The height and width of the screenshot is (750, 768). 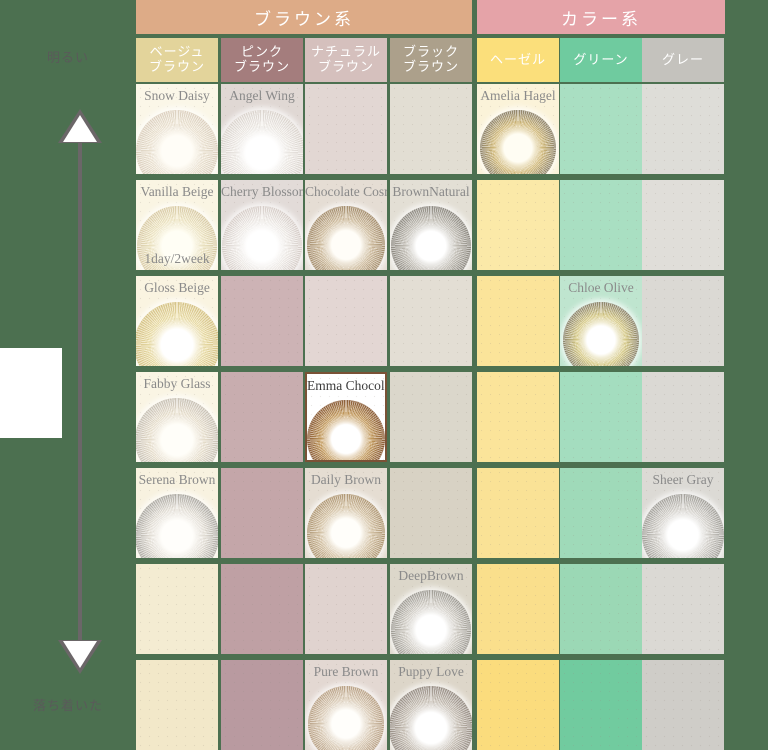 I want to click on category-header-3: ブラック ブラウン, so click(x=431, y=60).